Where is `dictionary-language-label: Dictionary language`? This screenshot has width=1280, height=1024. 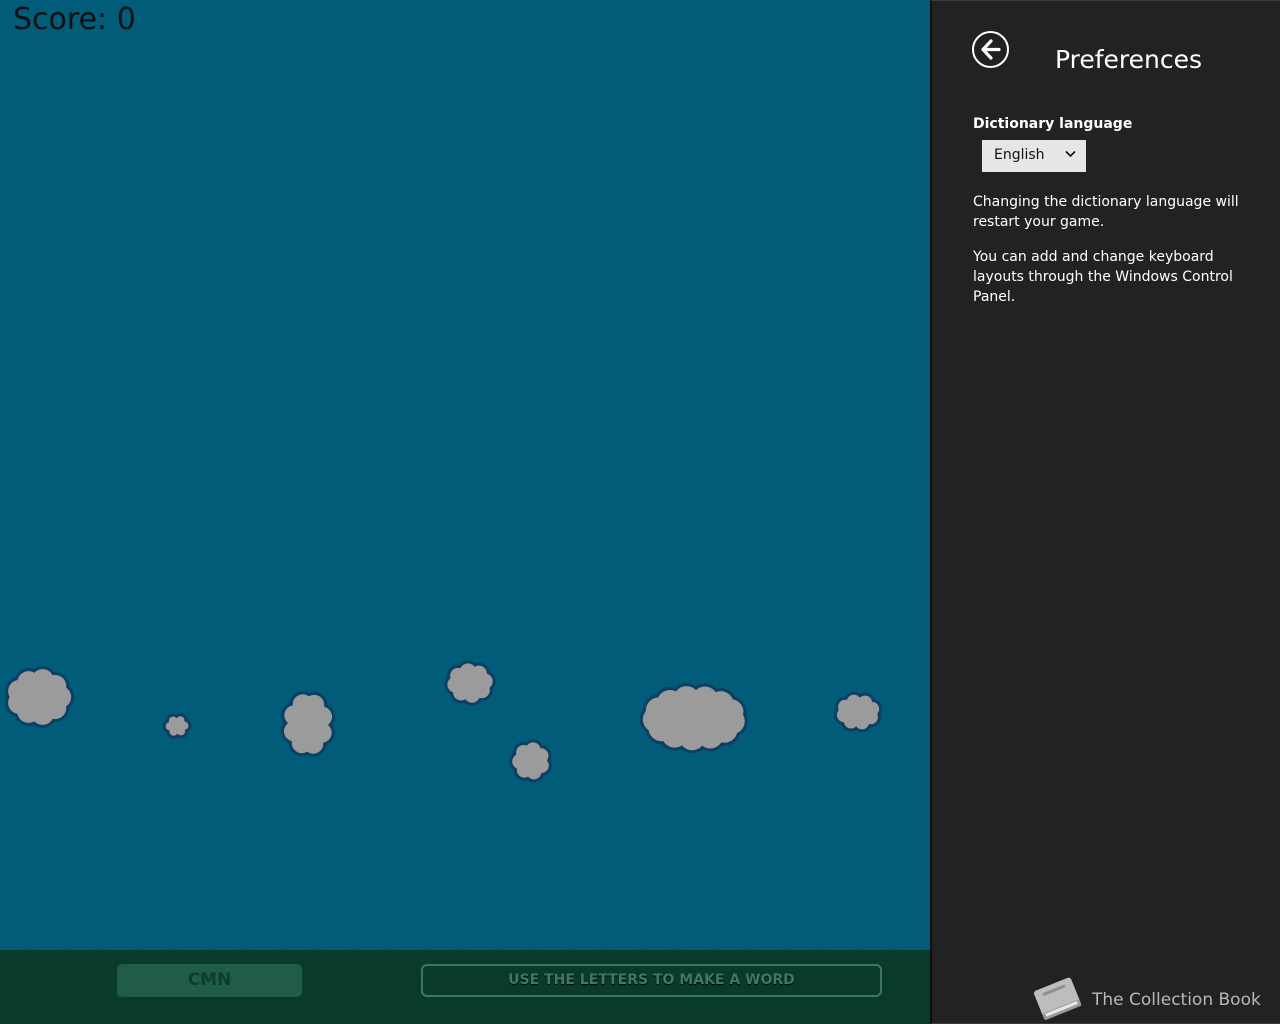
dictionary-language-label: Dictionary language is located at coordinates (1053, 124).